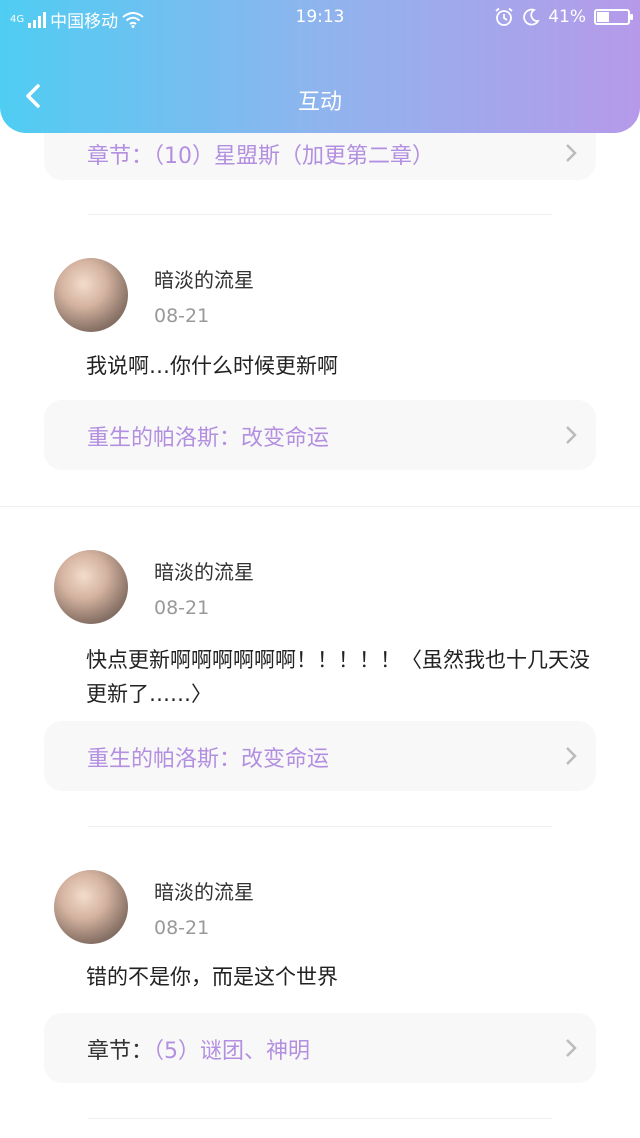 This screenshot has height=1138, width=640. I want to click on app-header: 4G 中国移动 19:13 41% 互动, so click(320, 66).